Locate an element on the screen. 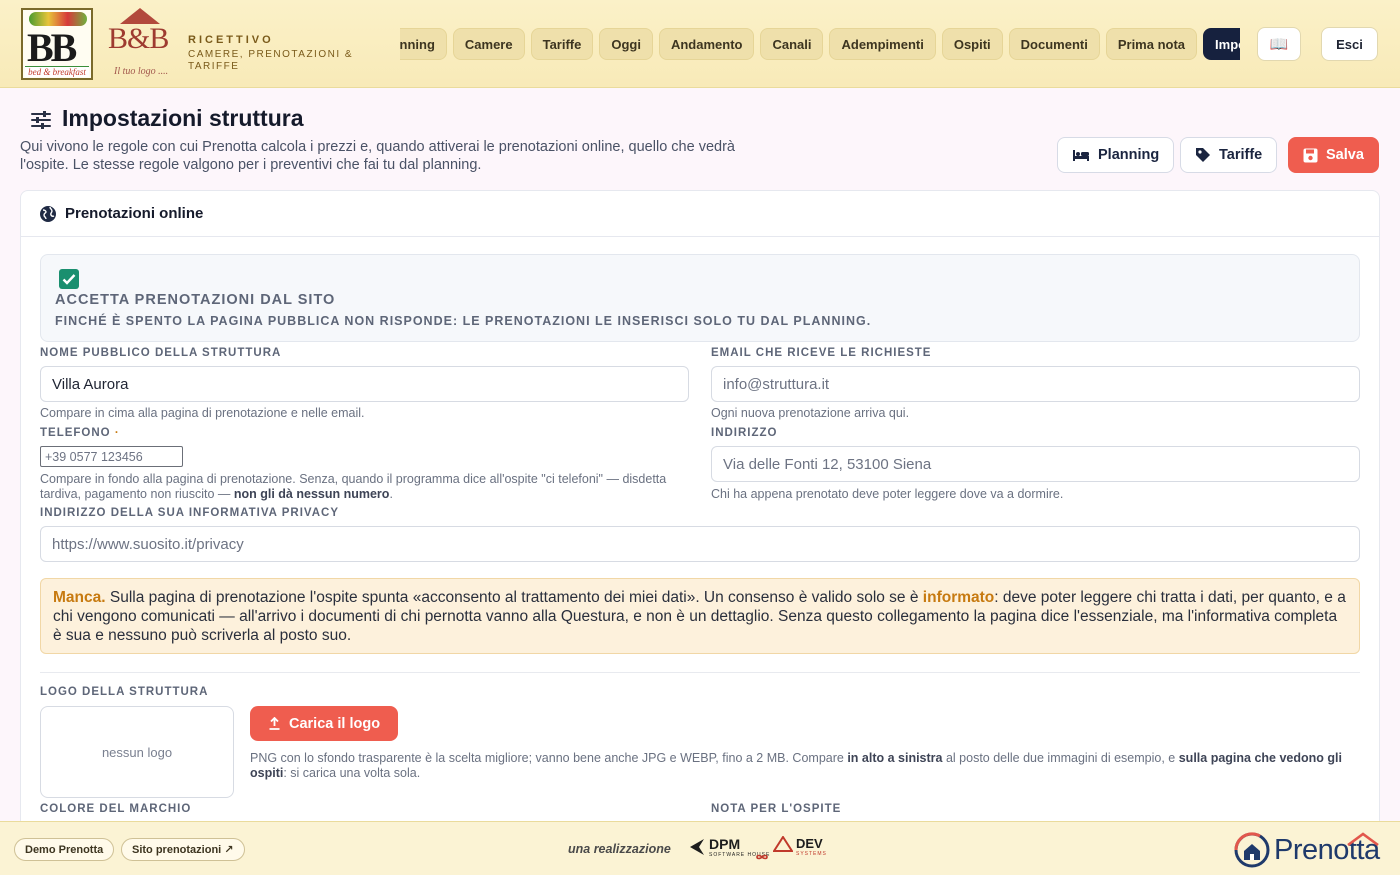 The height and width of the screenshot is (875, 1400). check-icon is located at coordinates (69, 279).